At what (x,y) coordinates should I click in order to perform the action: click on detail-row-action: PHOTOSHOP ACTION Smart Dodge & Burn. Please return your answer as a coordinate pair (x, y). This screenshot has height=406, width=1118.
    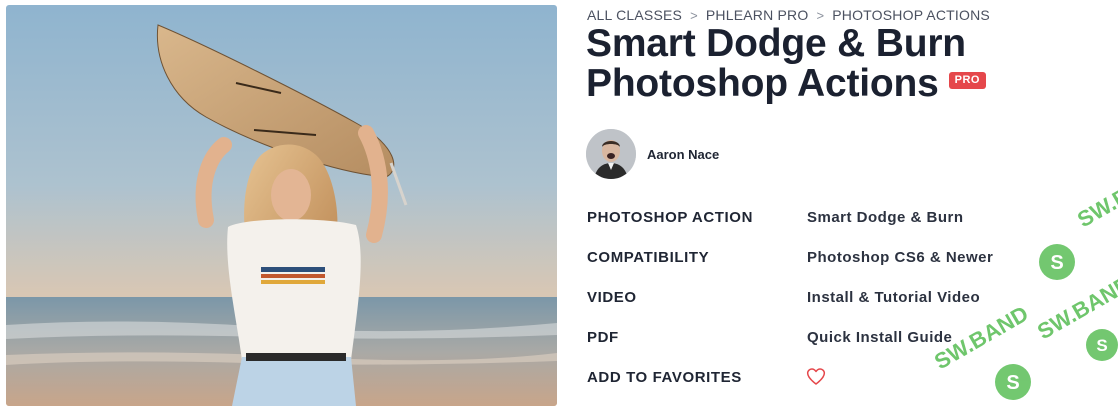
    Looking at the image, I should click on (847, 225).